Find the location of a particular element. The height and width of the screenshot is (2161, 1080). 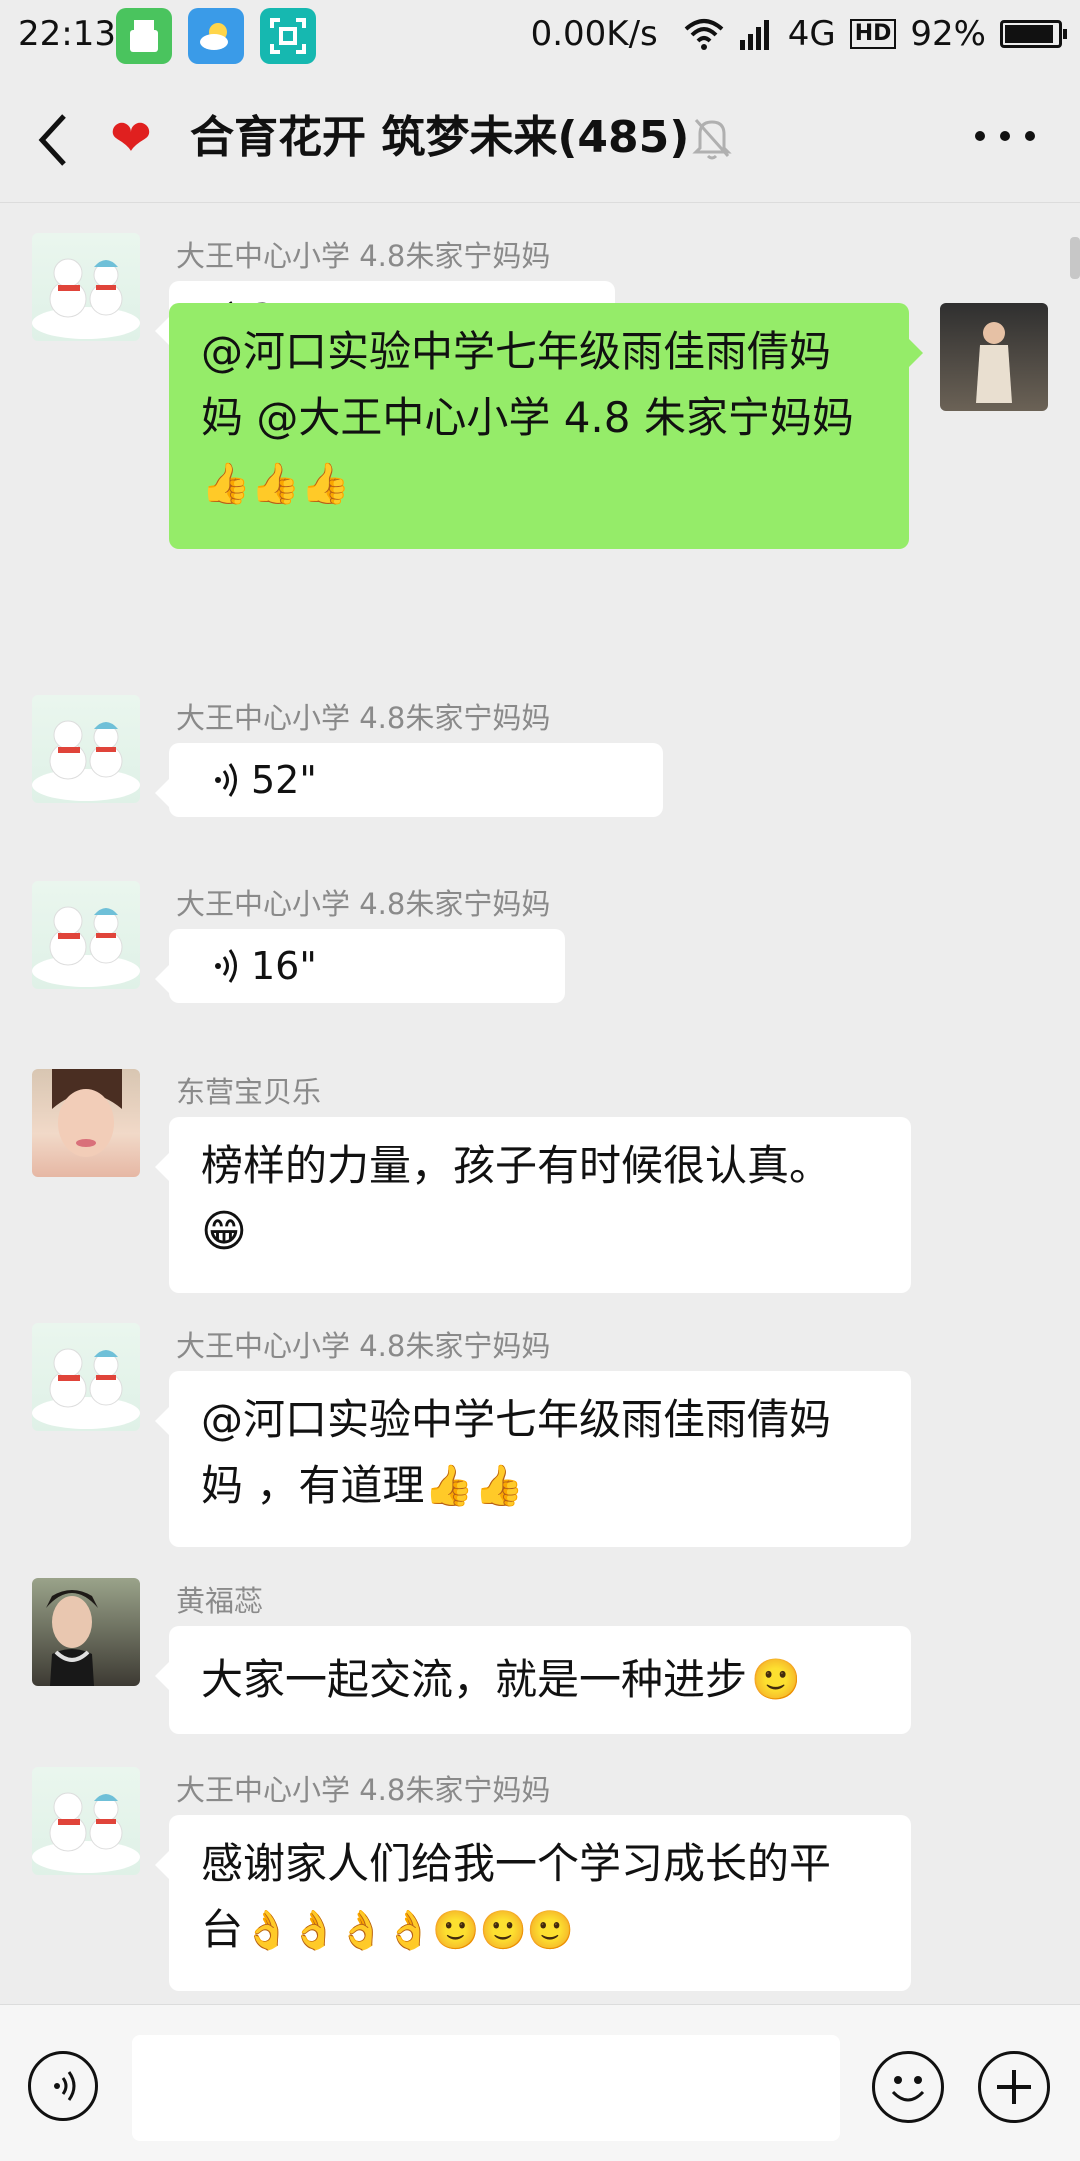

message-text: 感谢家人们给我一个学习成长的平 is located at coordinates (516, 1863).